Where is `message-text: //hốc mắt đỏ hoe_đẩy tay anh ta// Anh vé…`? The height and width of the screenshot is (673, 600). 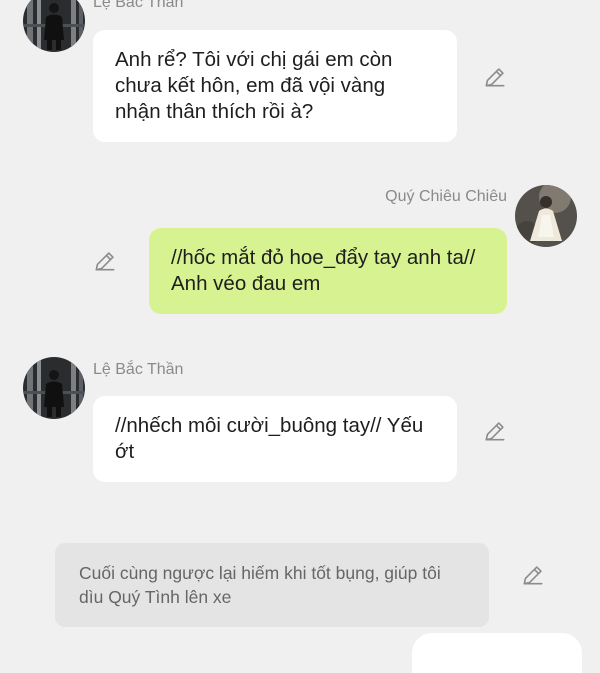 message-text: //hốc mắt đỏ hoe_đẩy tay anh ta// Anh vé… is located at coordinates (323, 270).